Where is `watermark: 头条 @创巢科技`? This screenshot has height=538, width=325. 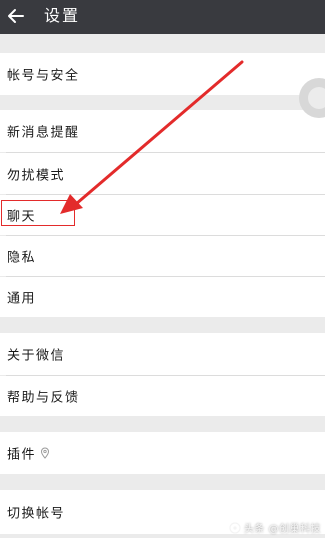 watermark: 头条 @创巢科技 is located at coordinates (275, 527).